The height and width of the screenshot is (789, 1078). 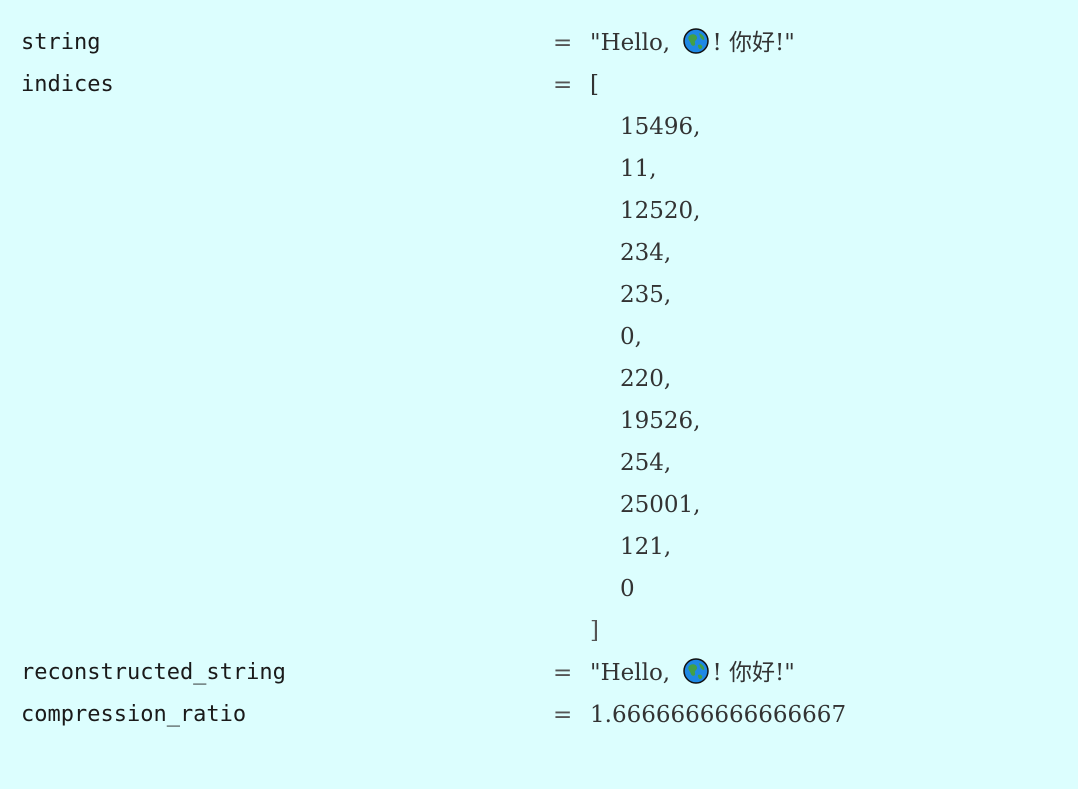 I want to click on list-open-bracket: [, so click(x=594, y=85).